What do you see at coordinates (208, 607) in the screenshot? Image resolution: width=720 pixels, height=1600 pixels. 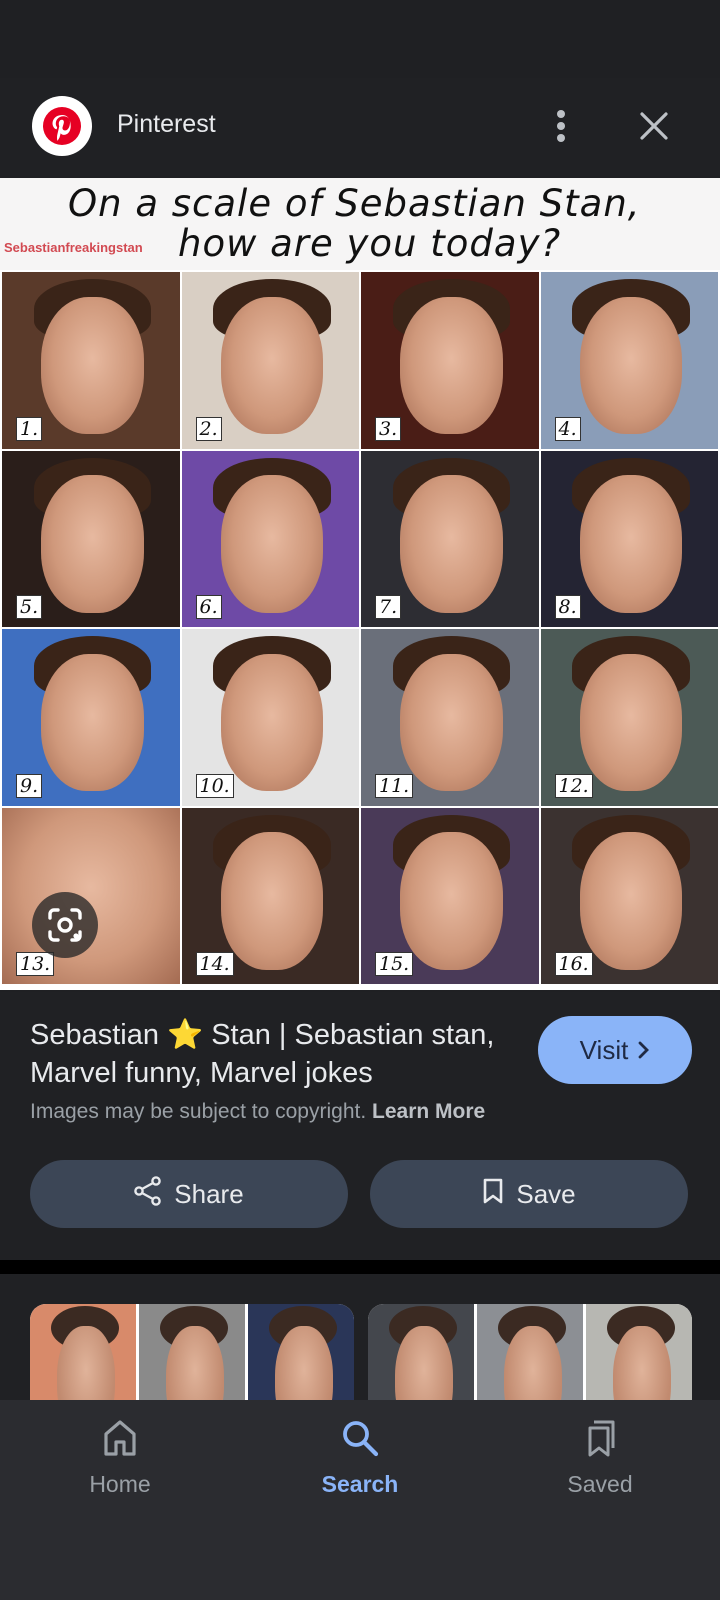 I see `cell-number: 6.` at bounding box center [208, 607].